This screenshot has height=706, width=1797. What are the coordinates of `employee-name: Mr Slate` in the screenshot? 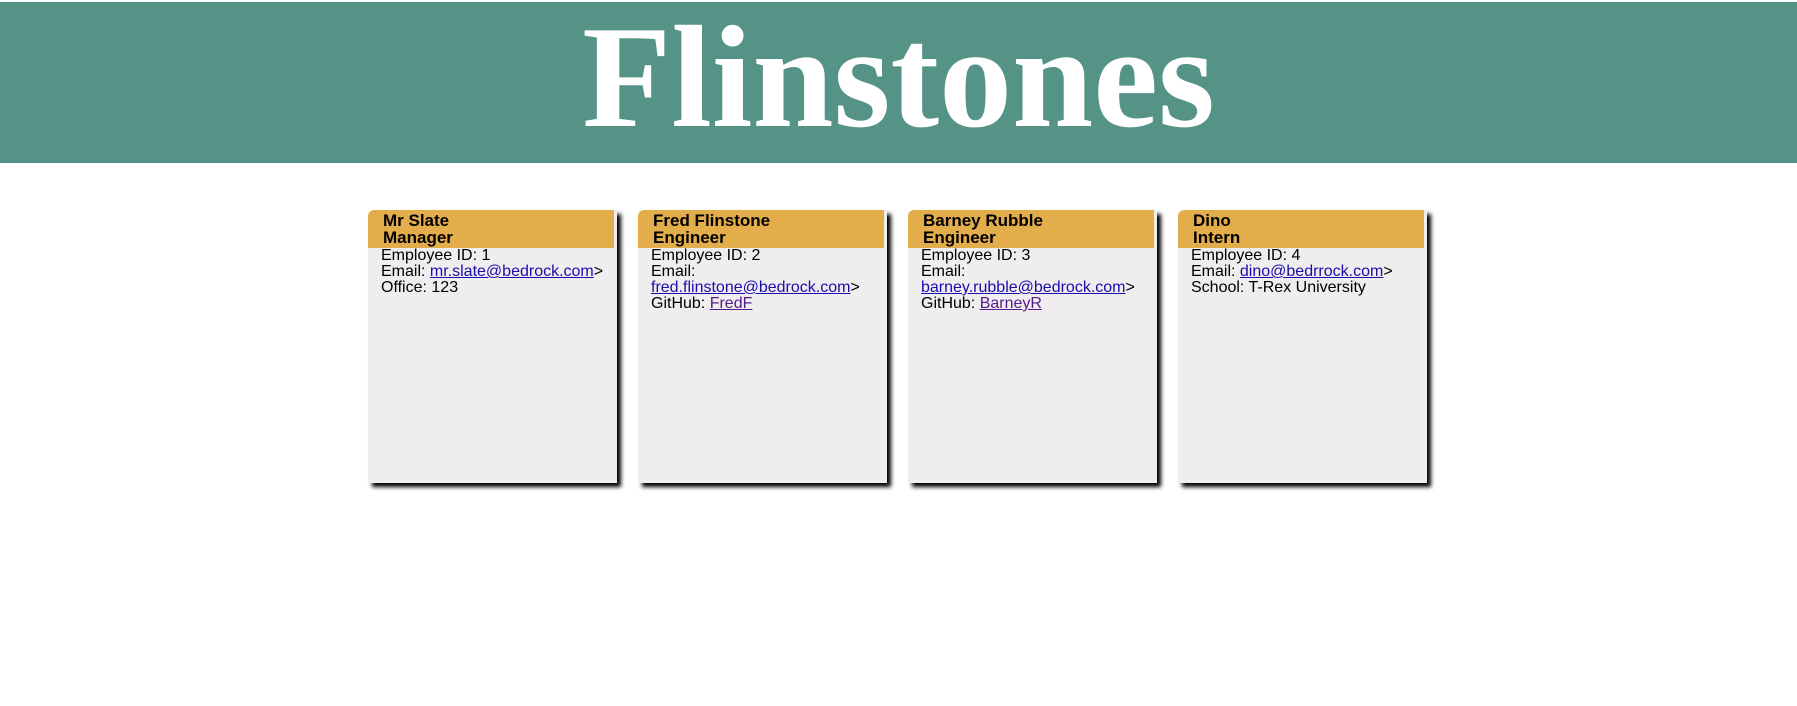 It's located at (416, 220).